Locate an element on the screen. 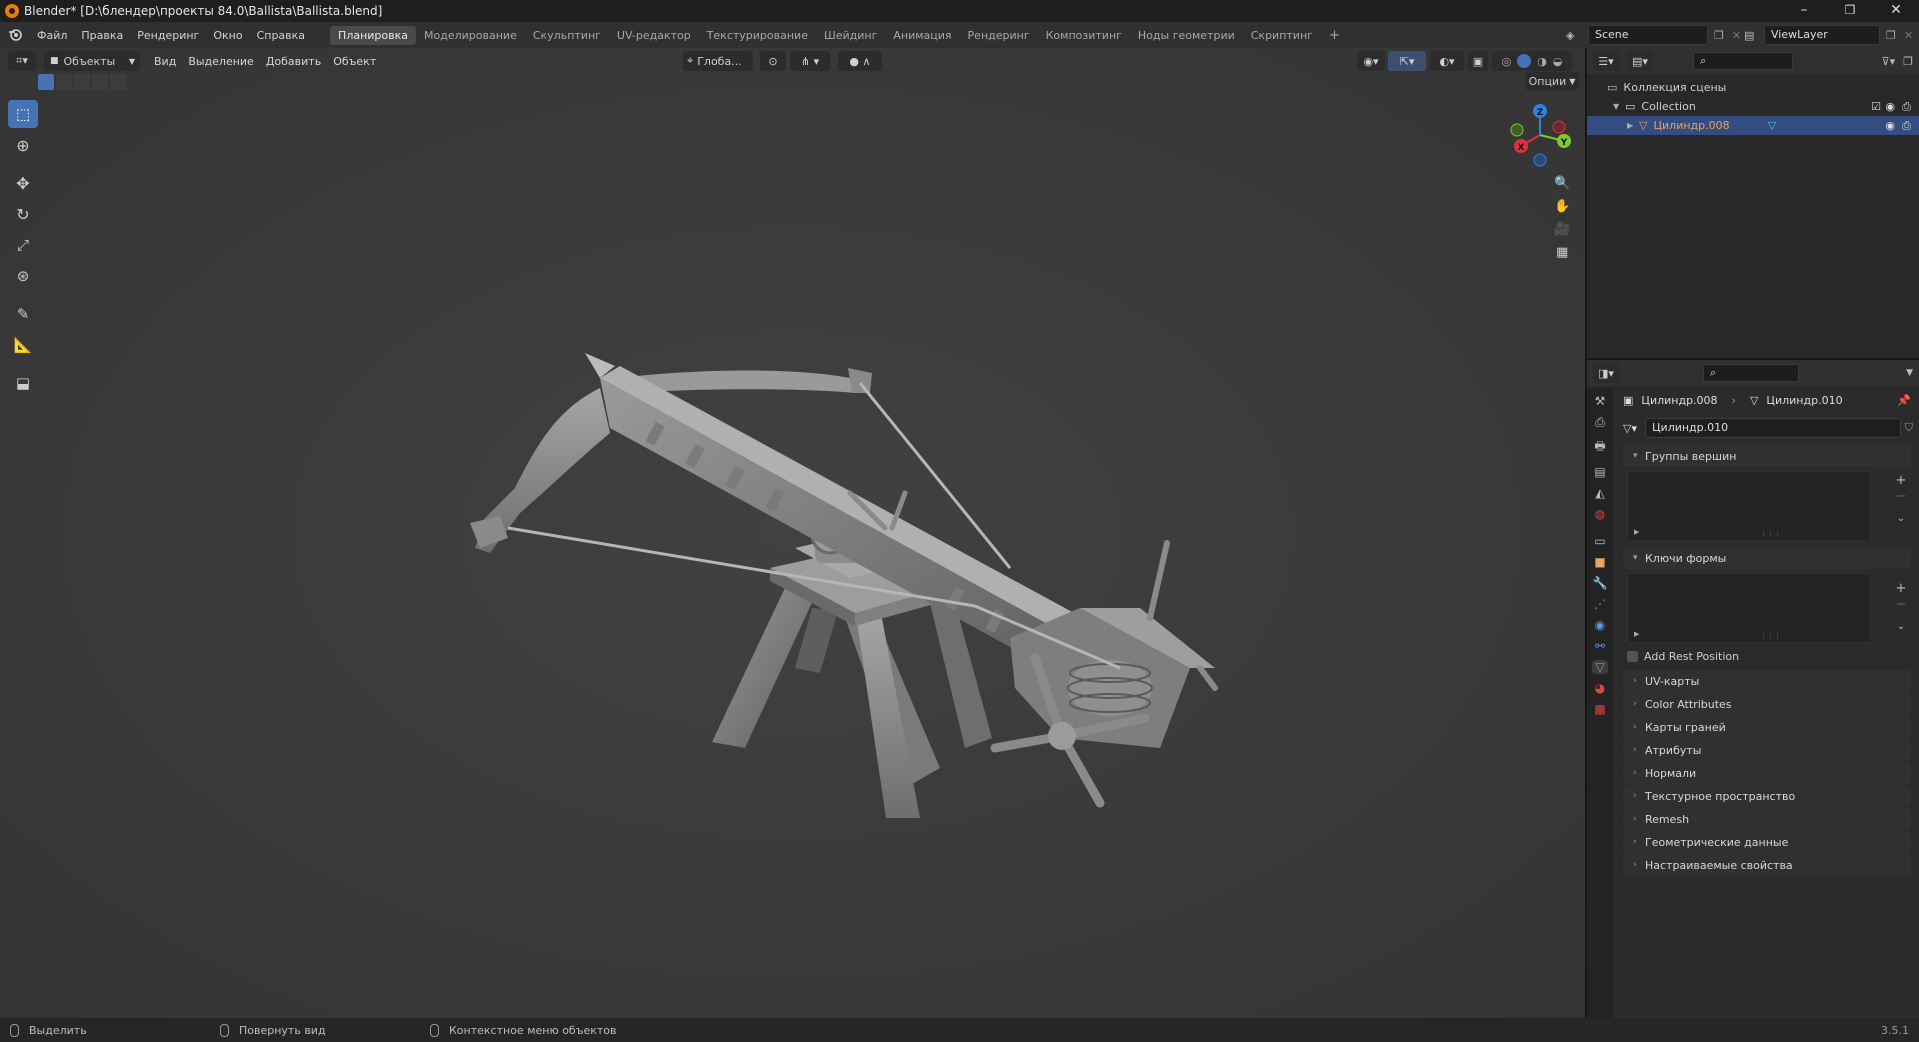 This screenshot has height=1042, width=1919. viewlayer-selector: ▤ ViewLayer ❐ ✕ is located at coordinates (1828, 35).